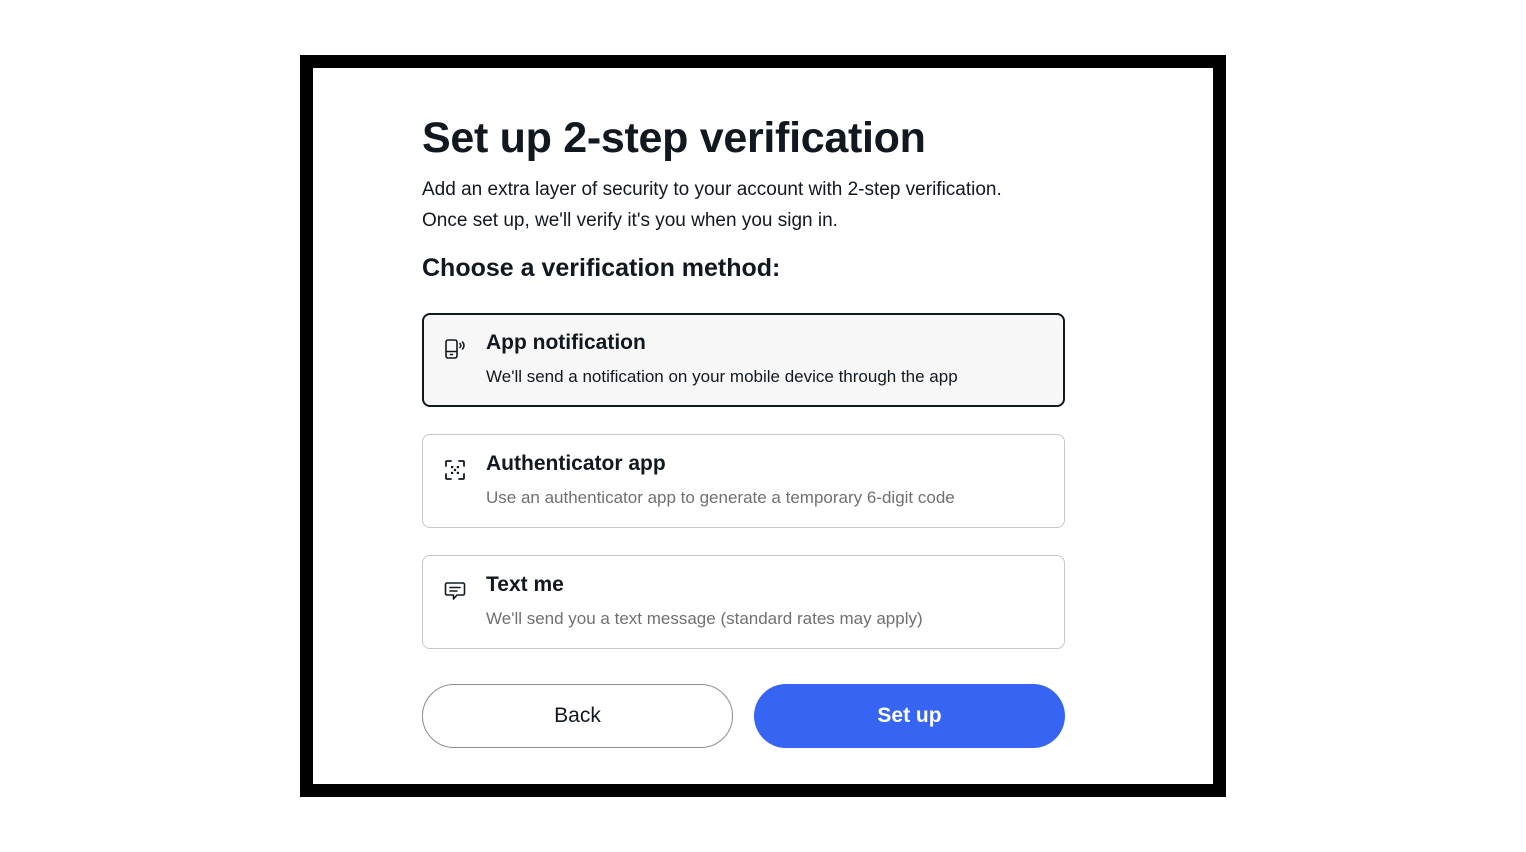 This screenshot has width=1526, height=852. Describe the element at coordinates (577, 716) in the screenshot. I see `back-button: Back` at that location.